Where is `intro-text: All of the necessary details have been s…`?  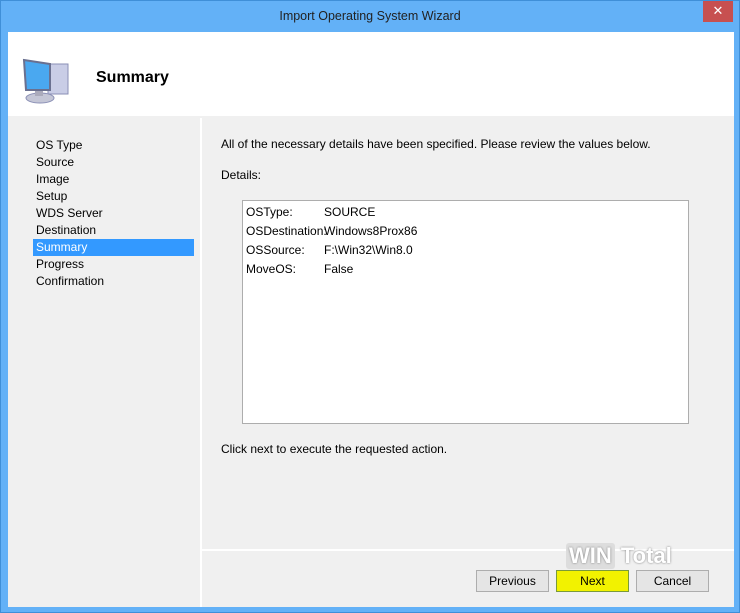
intro-text: All of the necessary details have been s… is located at coordinates (436, 144).